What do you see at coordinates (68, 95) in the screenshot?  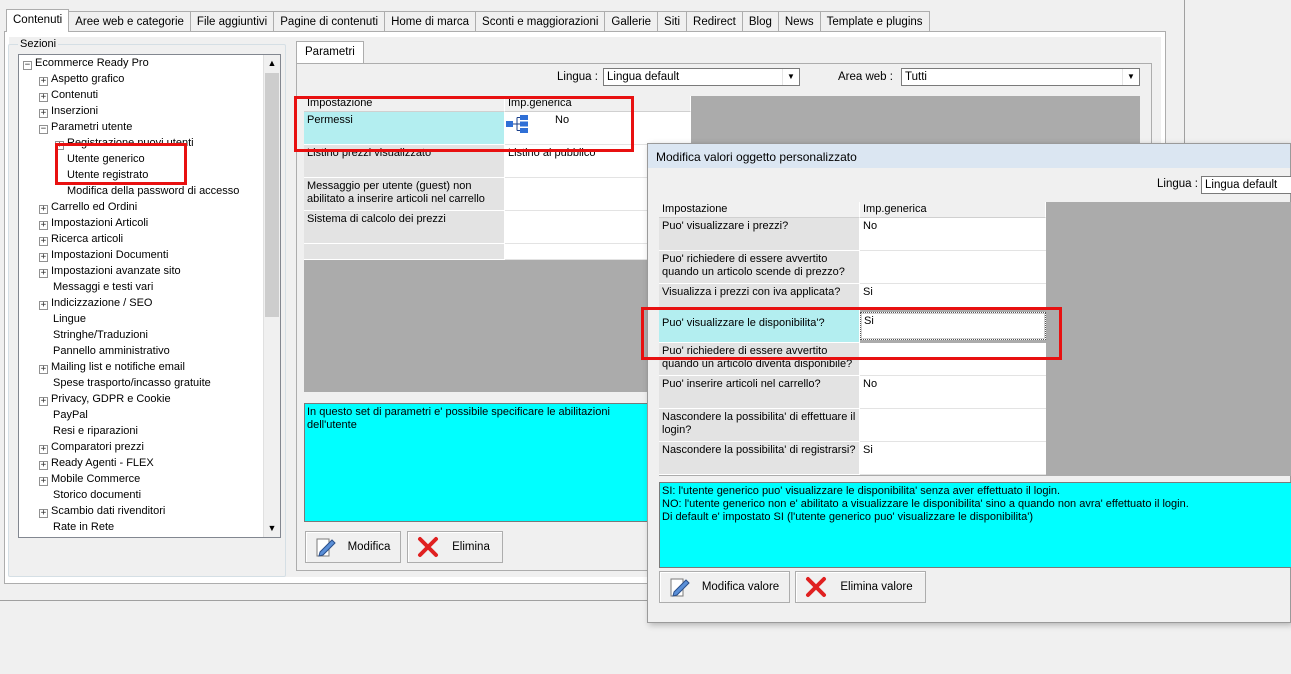 I see `tree-item: + Contenuti` at bounding box center [68, 95].